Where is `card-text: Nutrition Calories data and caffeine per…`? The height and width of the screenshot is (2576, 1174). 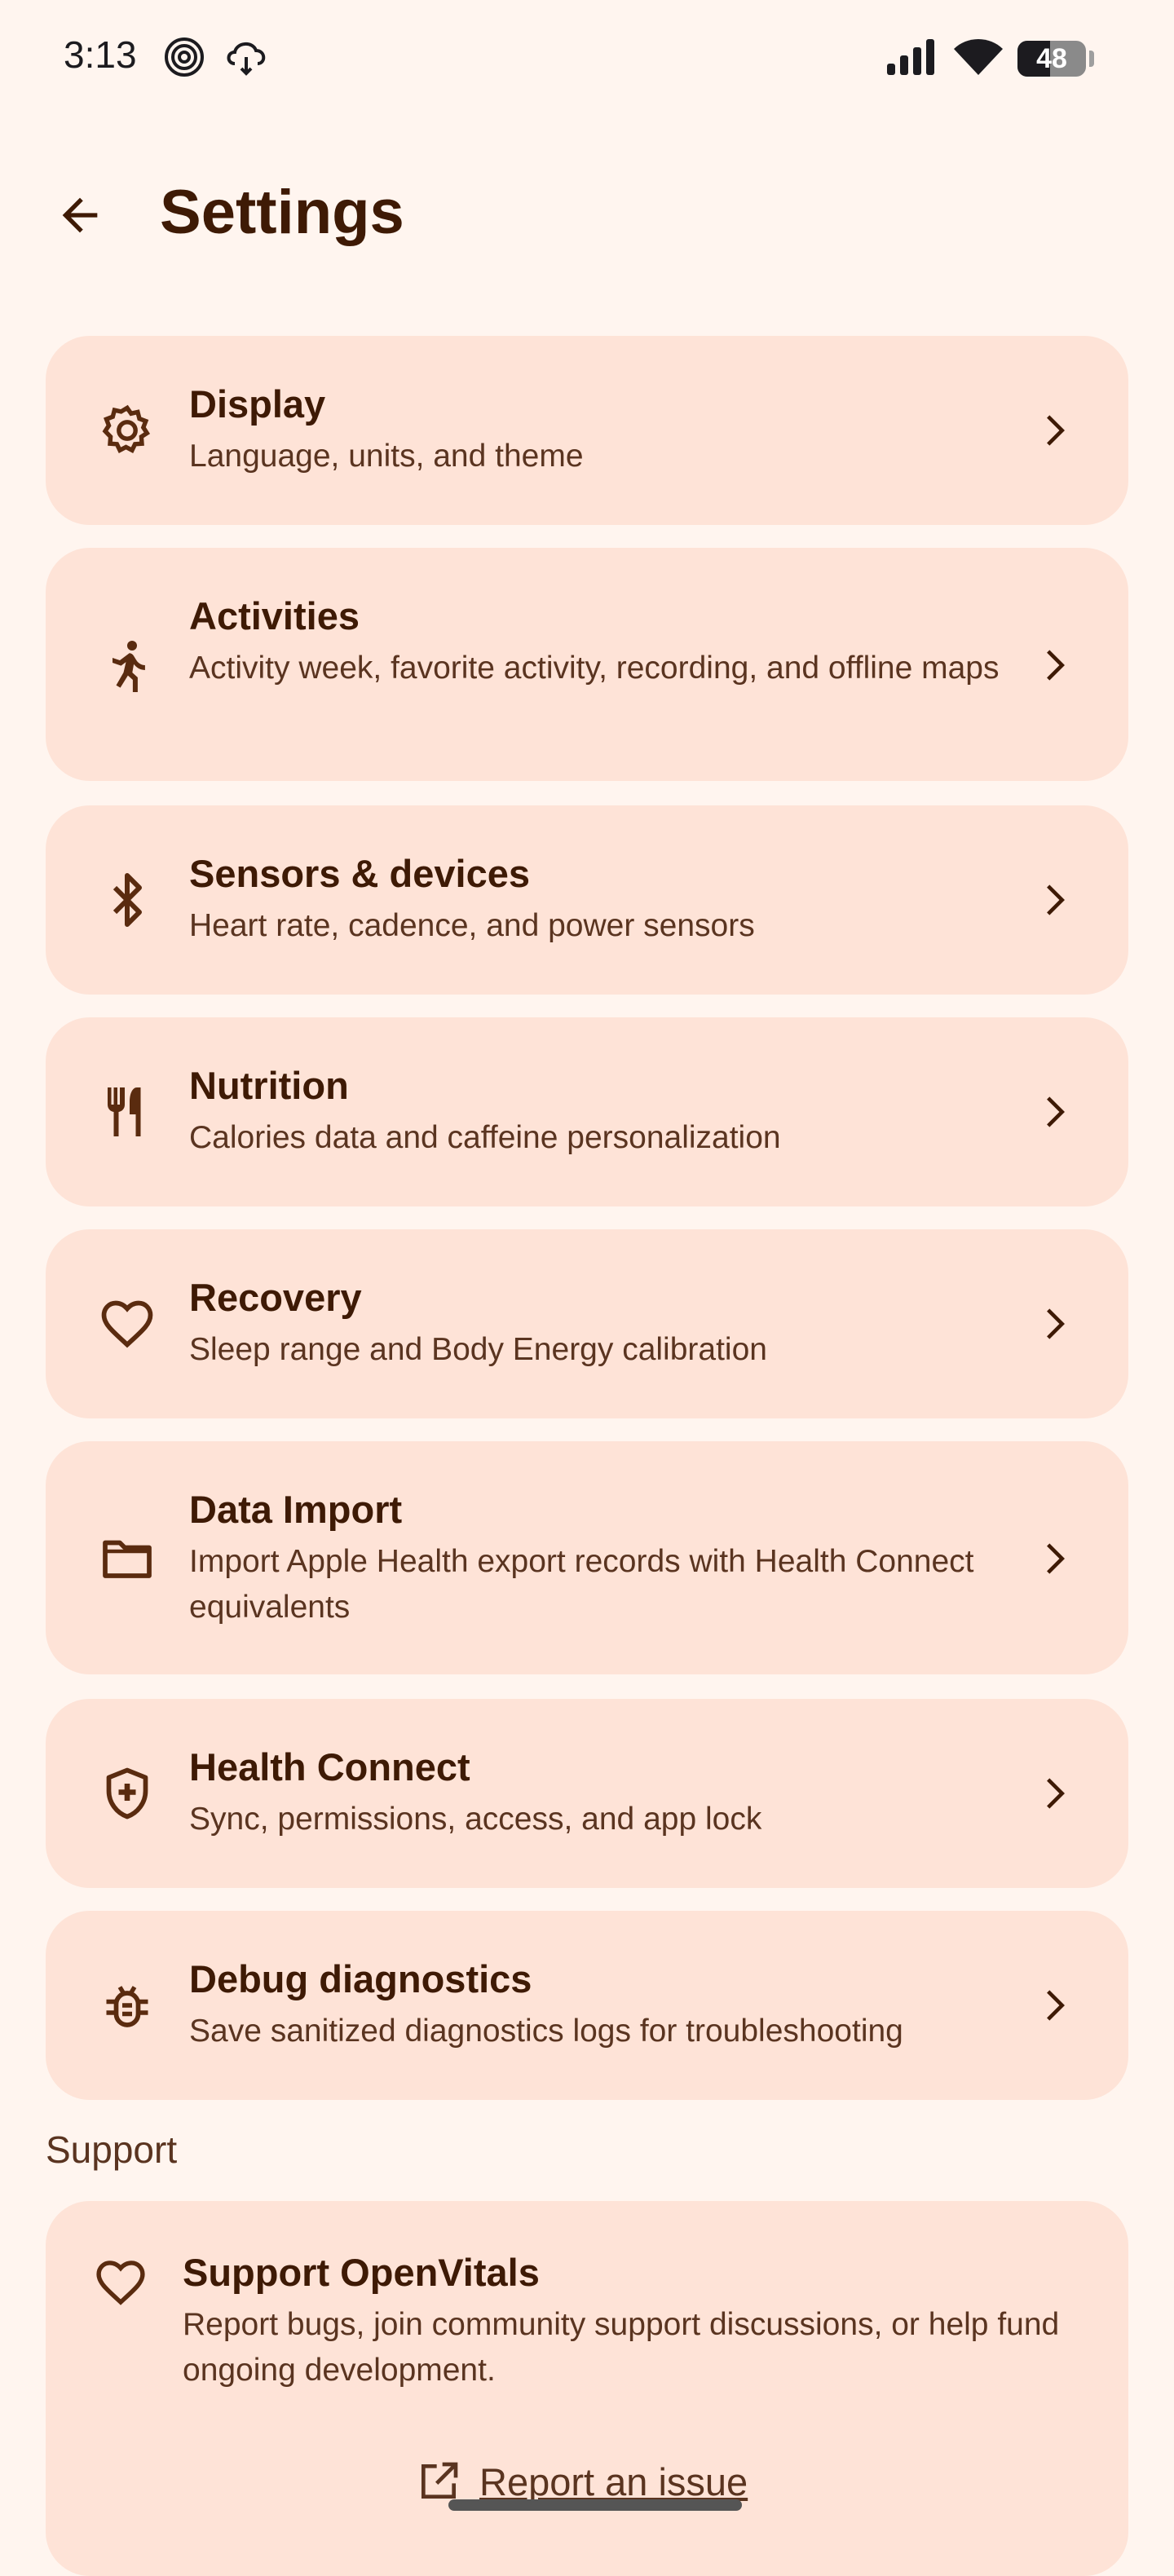 card-text: Nutrition Calories data and caffeine per… is located at coordinates (598, 1110).